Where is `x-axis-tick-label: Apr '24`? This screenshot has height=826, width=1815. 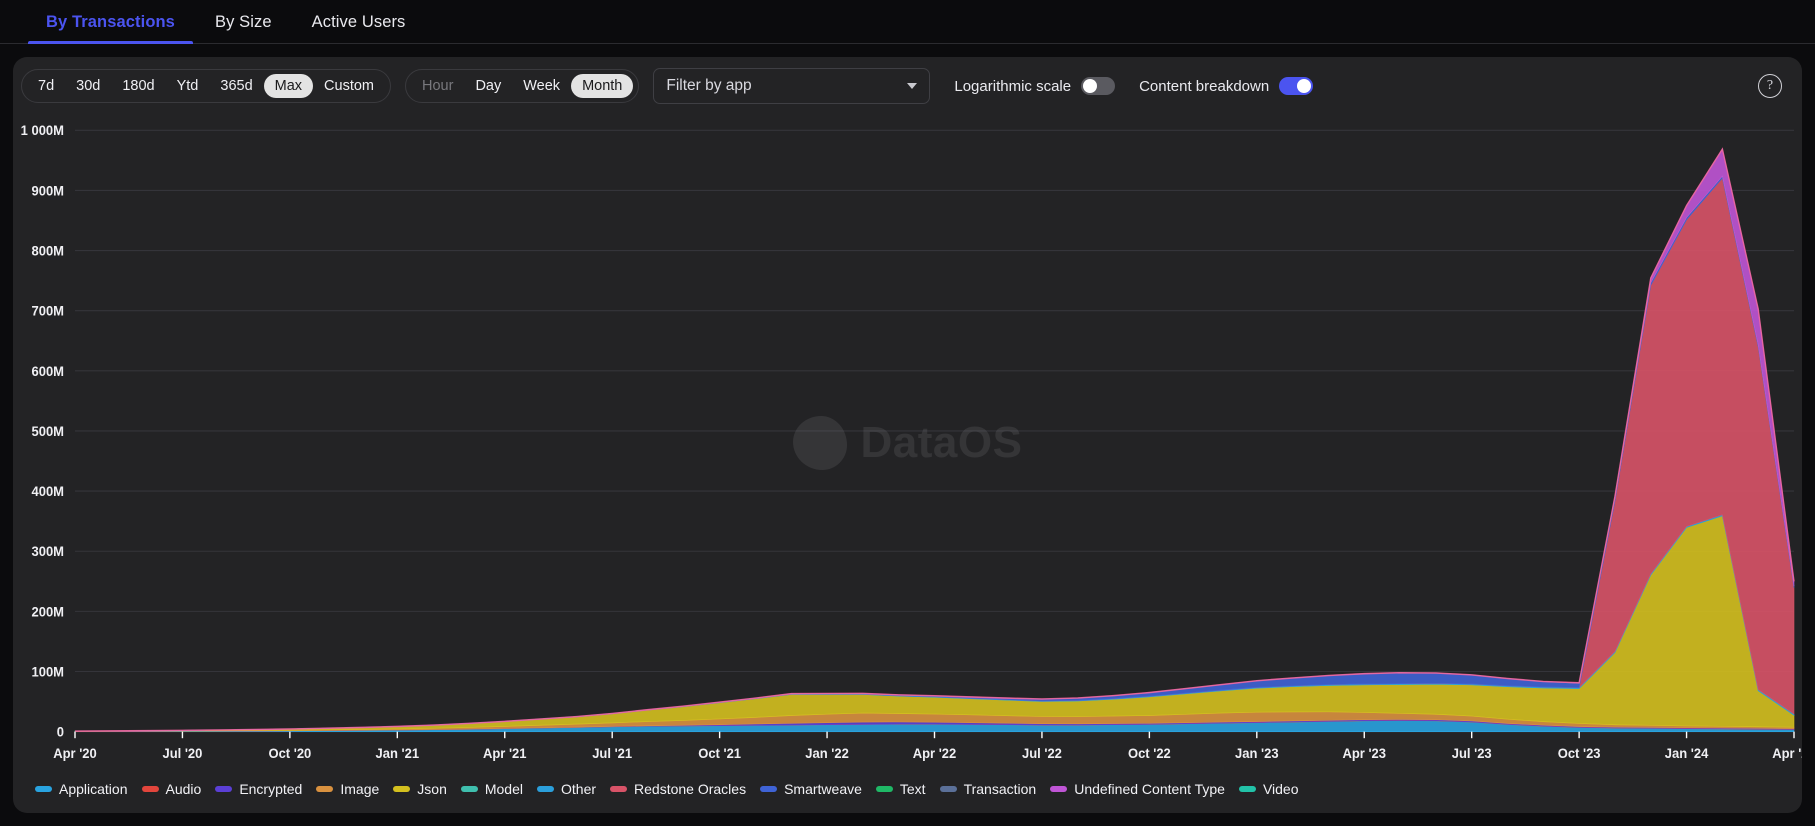 x-axis-tick-label: Apr '24 is located at coordinates (1787, 753).